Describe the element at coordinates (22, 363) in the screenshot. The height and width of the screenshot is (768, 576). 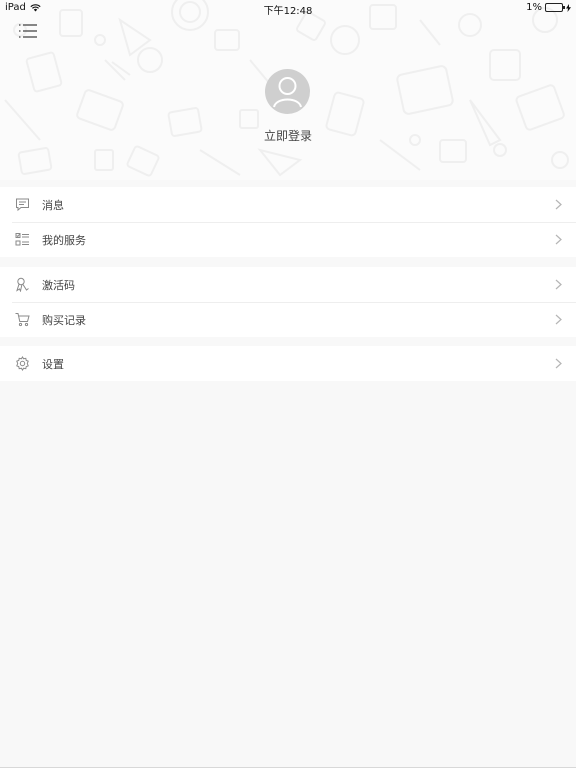
I see `gear-icon` at that location.